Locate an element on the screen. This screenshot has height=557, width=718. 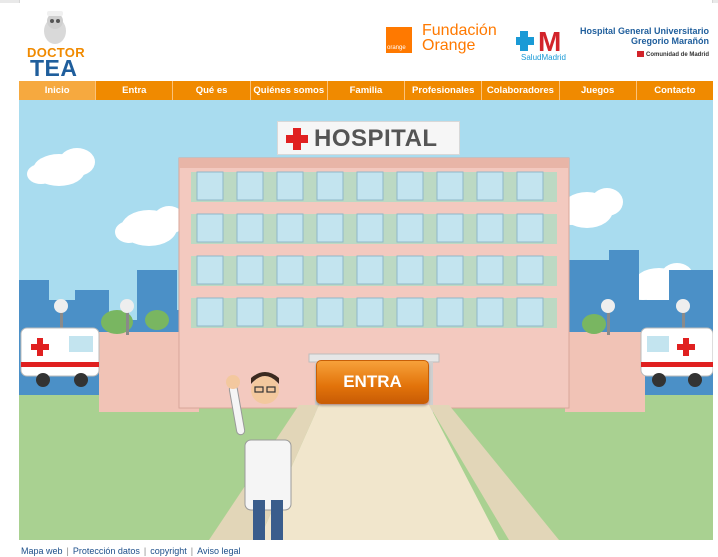
fundacion-line1: Fundación is located at coordinates (459, 30).